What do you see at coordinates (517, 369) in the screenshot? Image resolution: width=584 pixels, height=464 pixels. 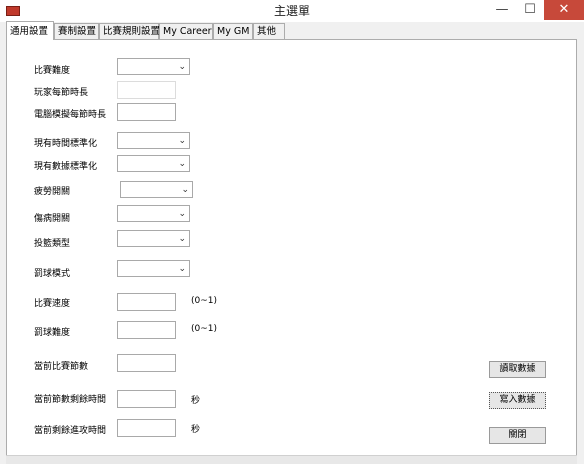 I see `read-data-button: 讀取數據` at bounding box center [517, 369].